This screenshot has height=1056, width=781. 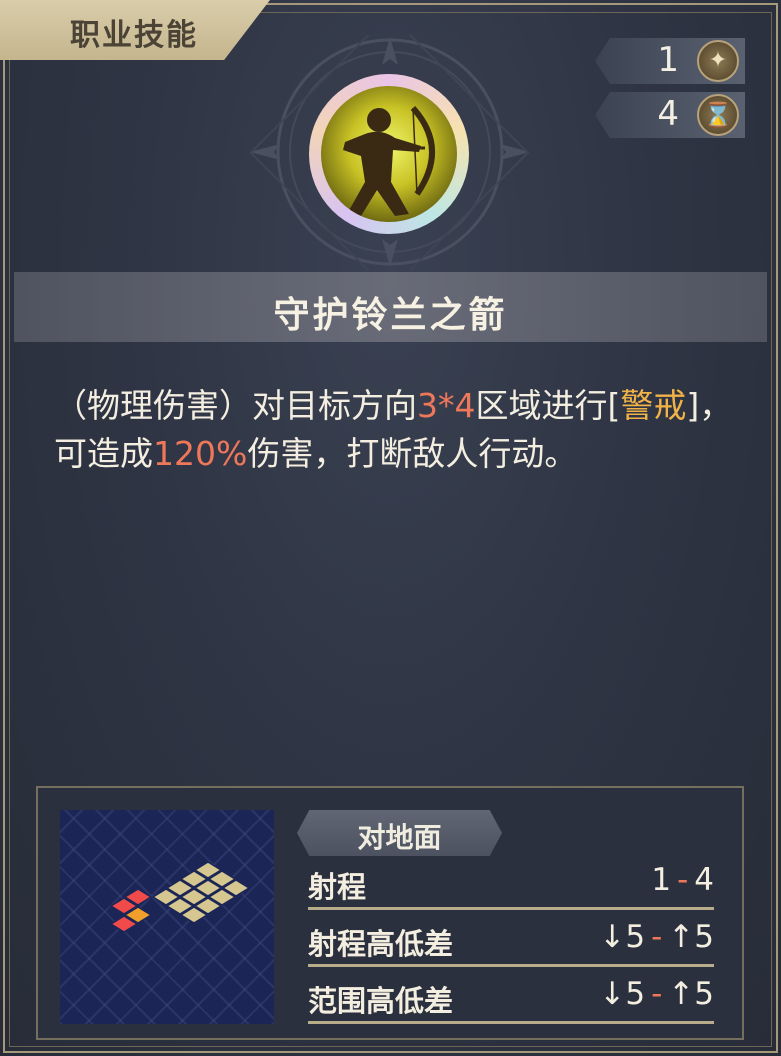 What do you see at coordinates (622, 937) in the screenshot?
I see `range-height-min: ↓5` at bounding box center [622, 937].